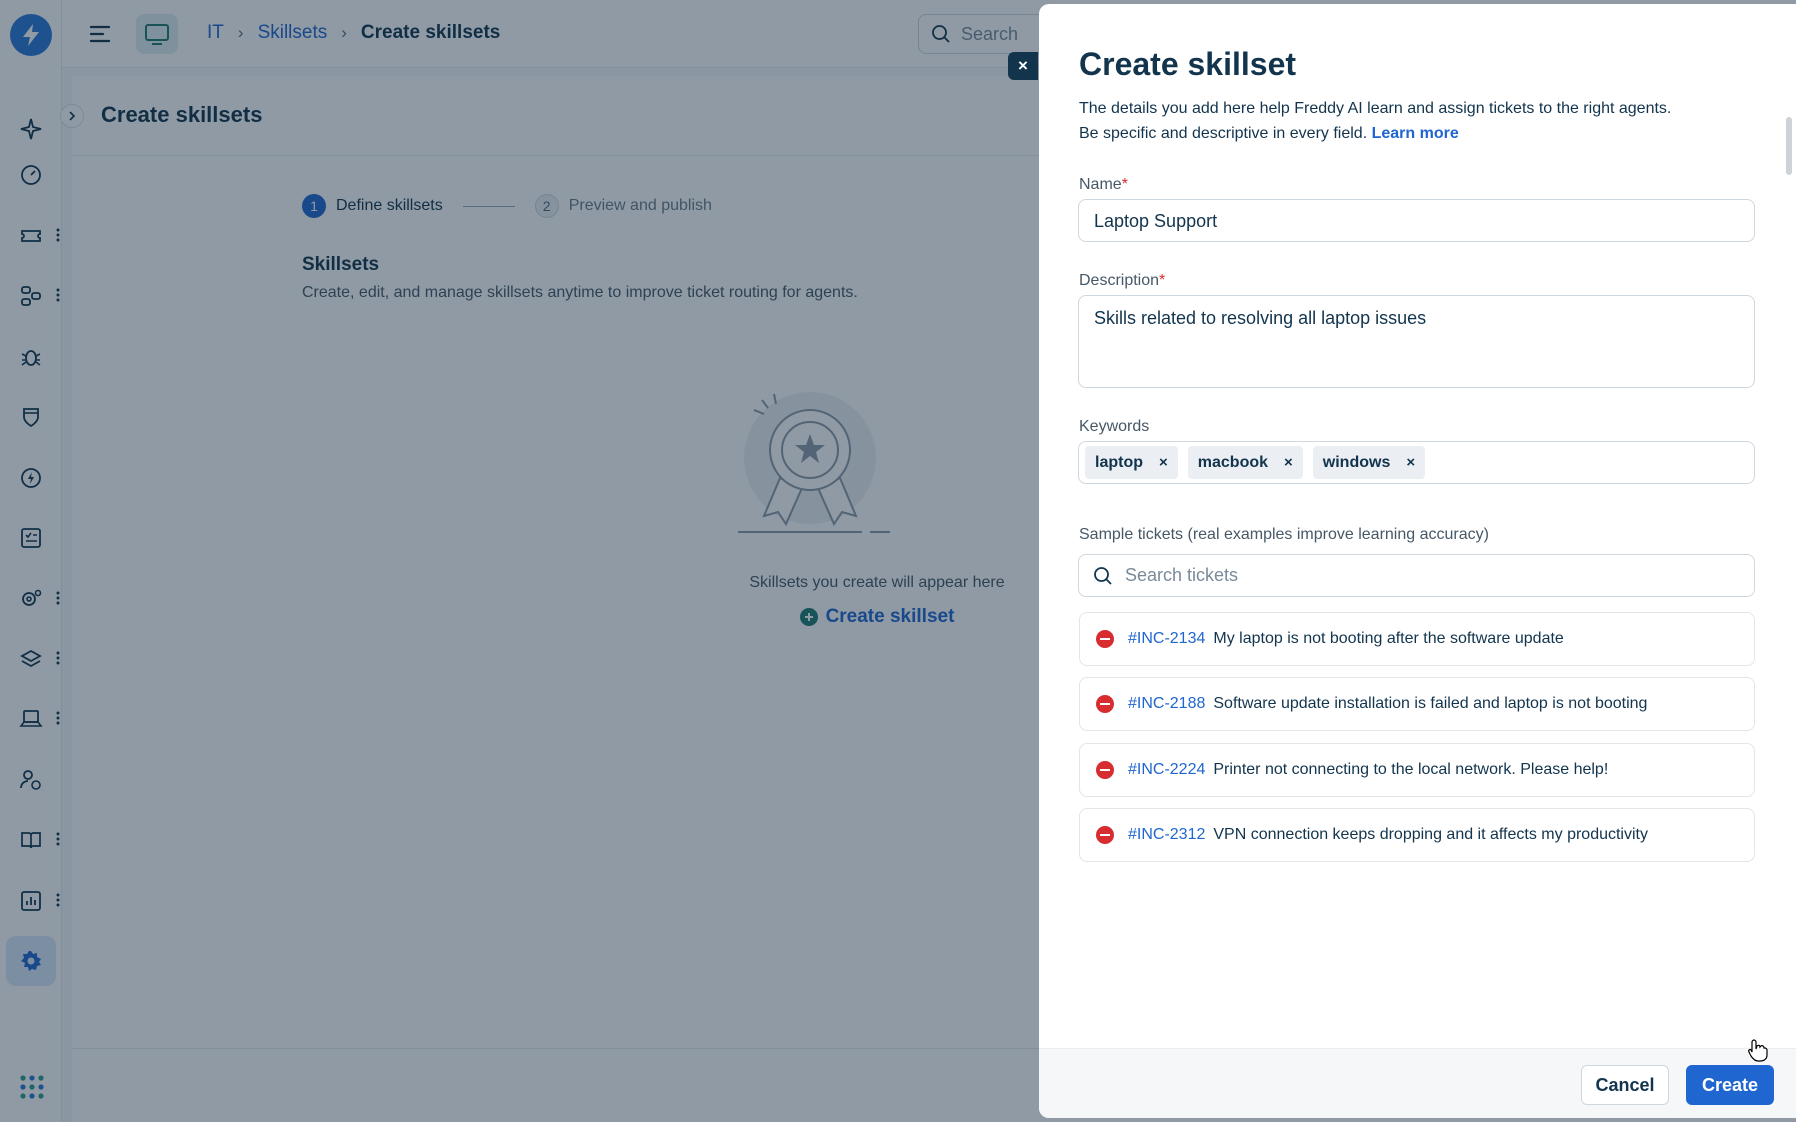 The height and width of the screenshot is (1122, 1796). Describe the element at coordinates (1114, 426) in the screenshot. I see `keywords-label: Keywords` at that location.